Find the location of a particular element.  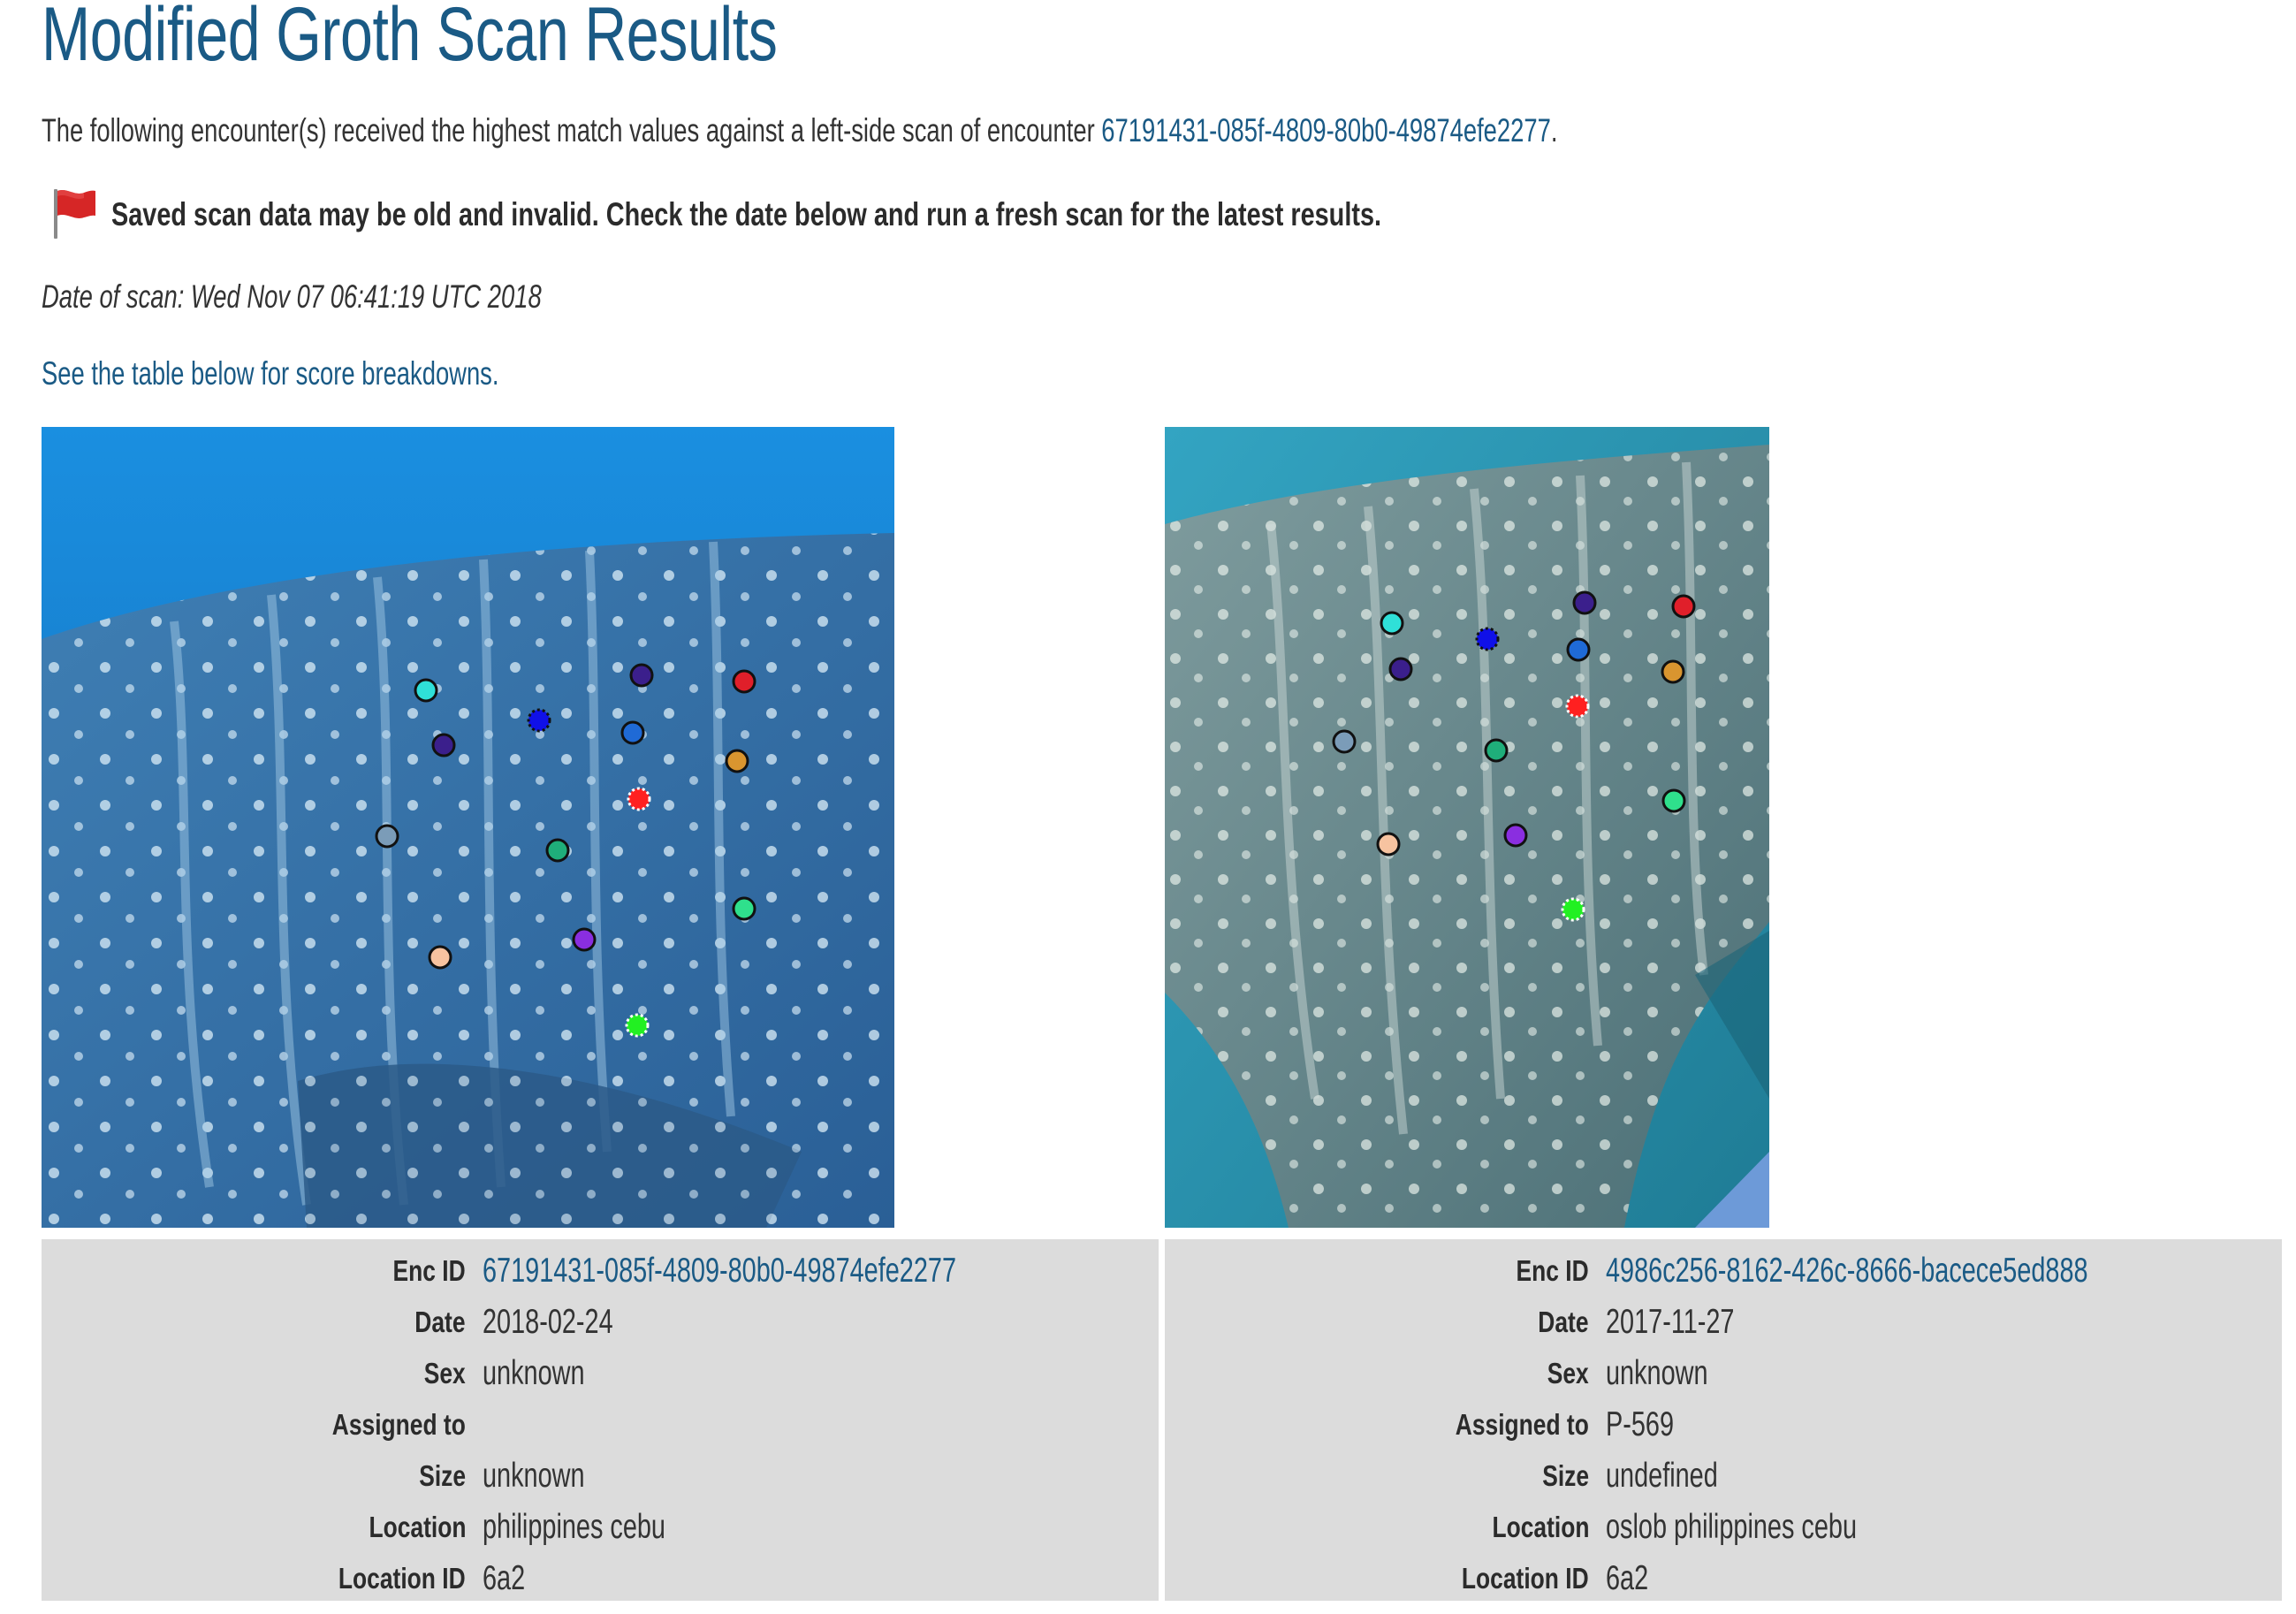

assigned-to-row: Assigned to is located at coordinates (600, 1424).